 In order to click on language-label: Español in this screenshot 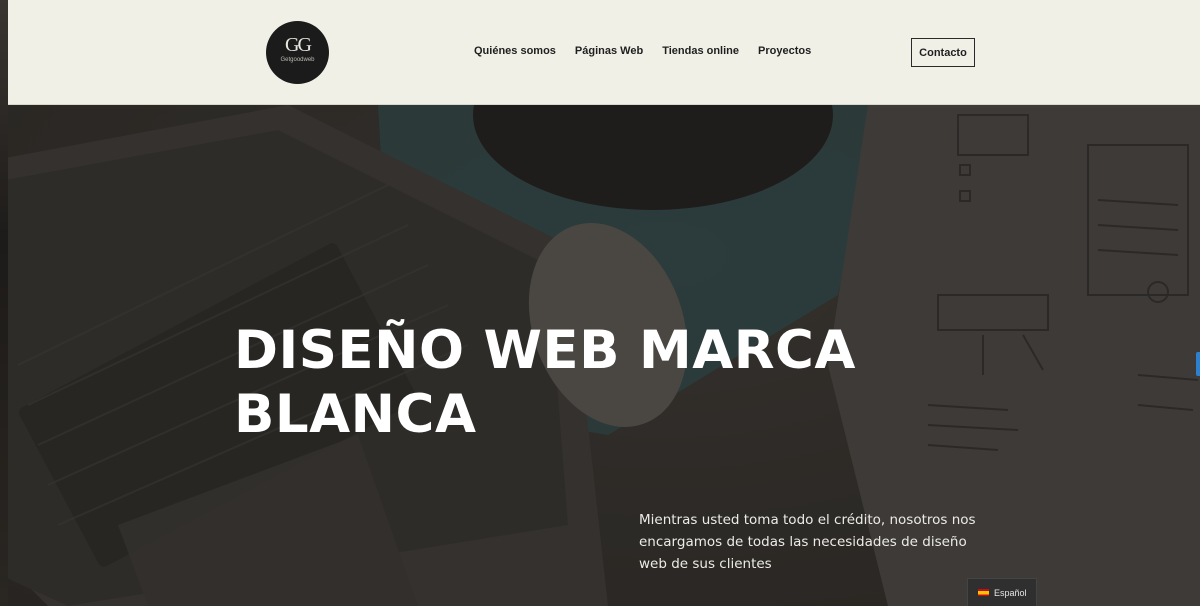, I will do `click(1010, 592)`.